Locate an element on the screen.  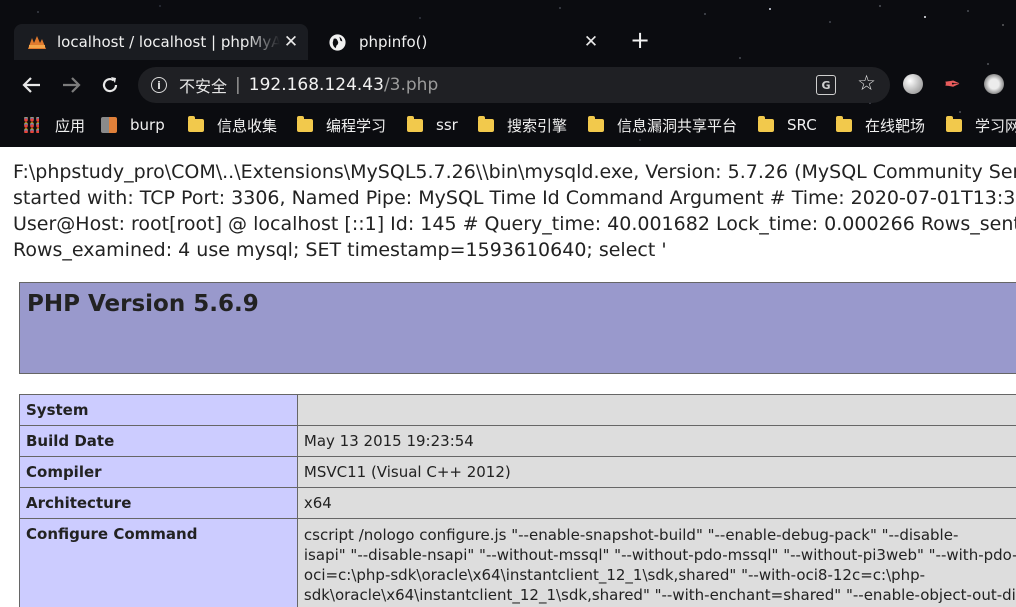
bookmark-folder-programming: 编程学习 is located at coordinates (341, 125).